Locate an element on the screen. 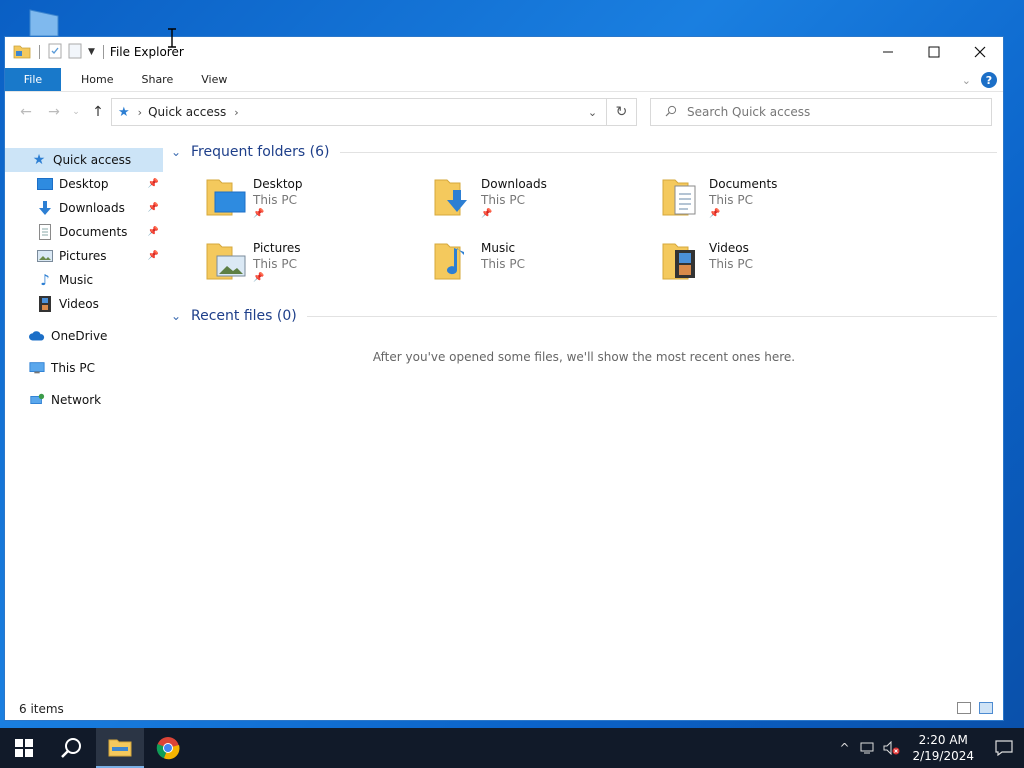 The height and width of the screenshot is (768, 1024). sidebar-item-this-pc: This PC is located at coordinates (84, 368).